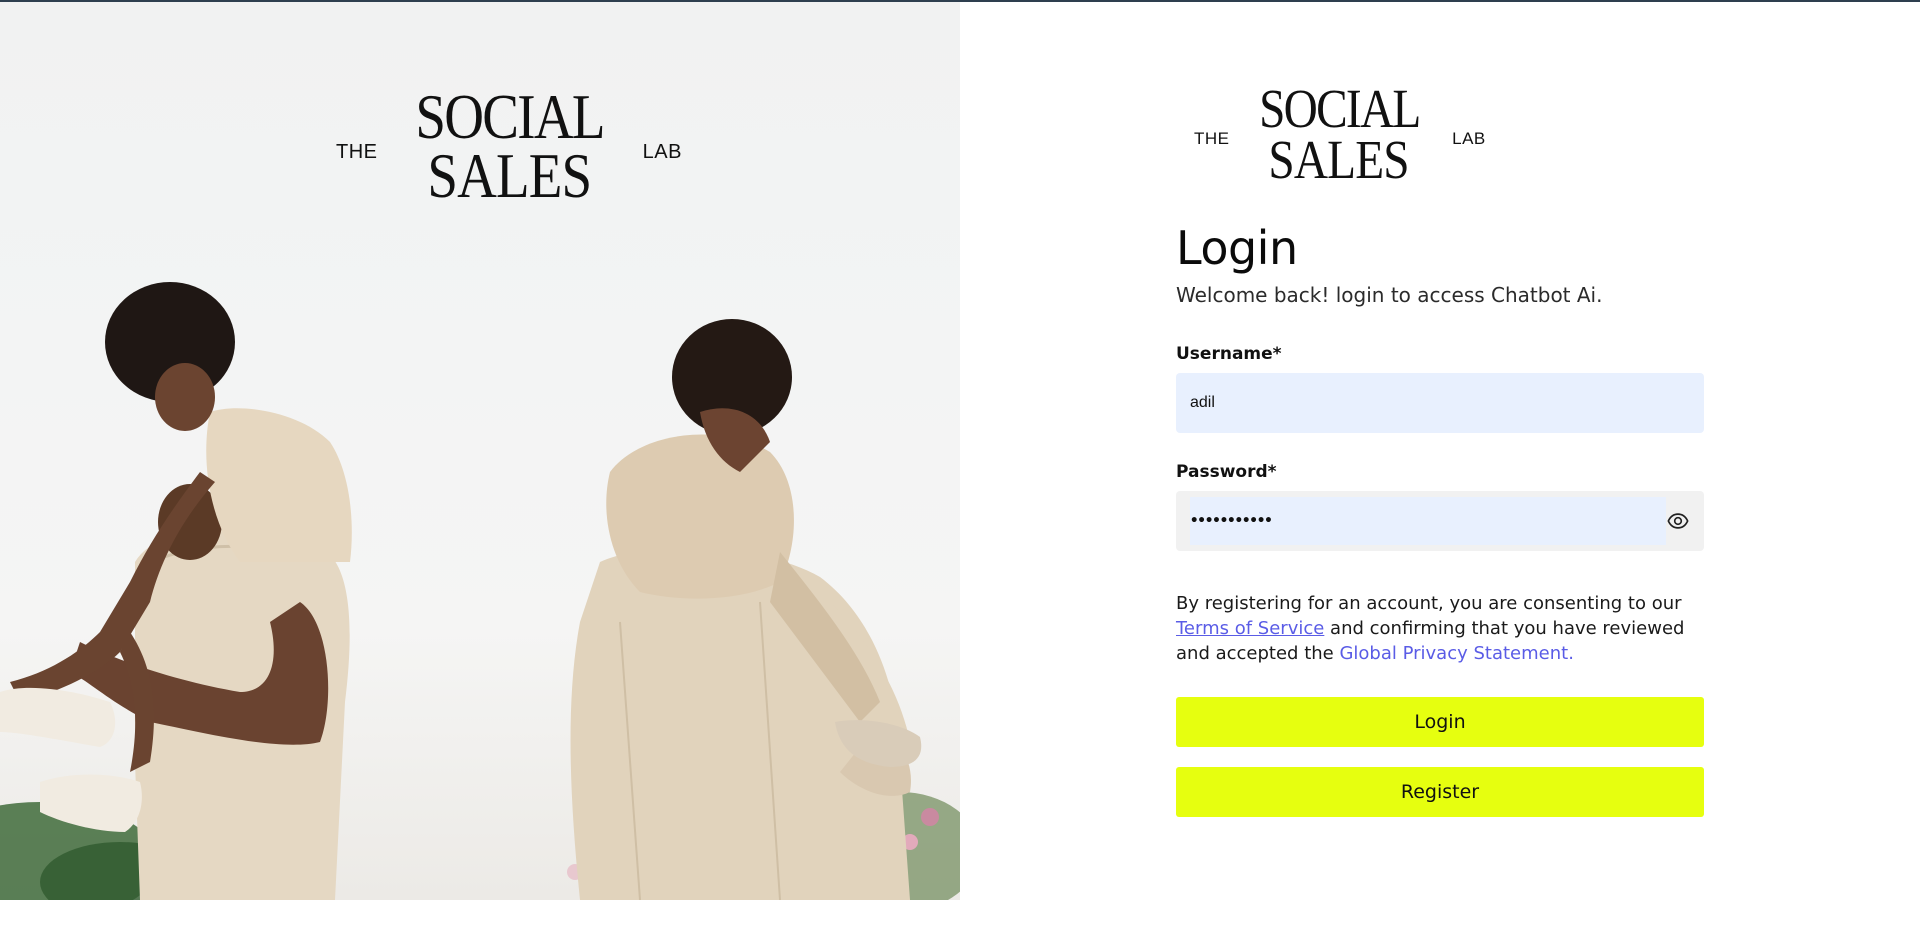 The image size is (1920, 935). I want to click on password-field: •••••••••••, so click(1440, 521).